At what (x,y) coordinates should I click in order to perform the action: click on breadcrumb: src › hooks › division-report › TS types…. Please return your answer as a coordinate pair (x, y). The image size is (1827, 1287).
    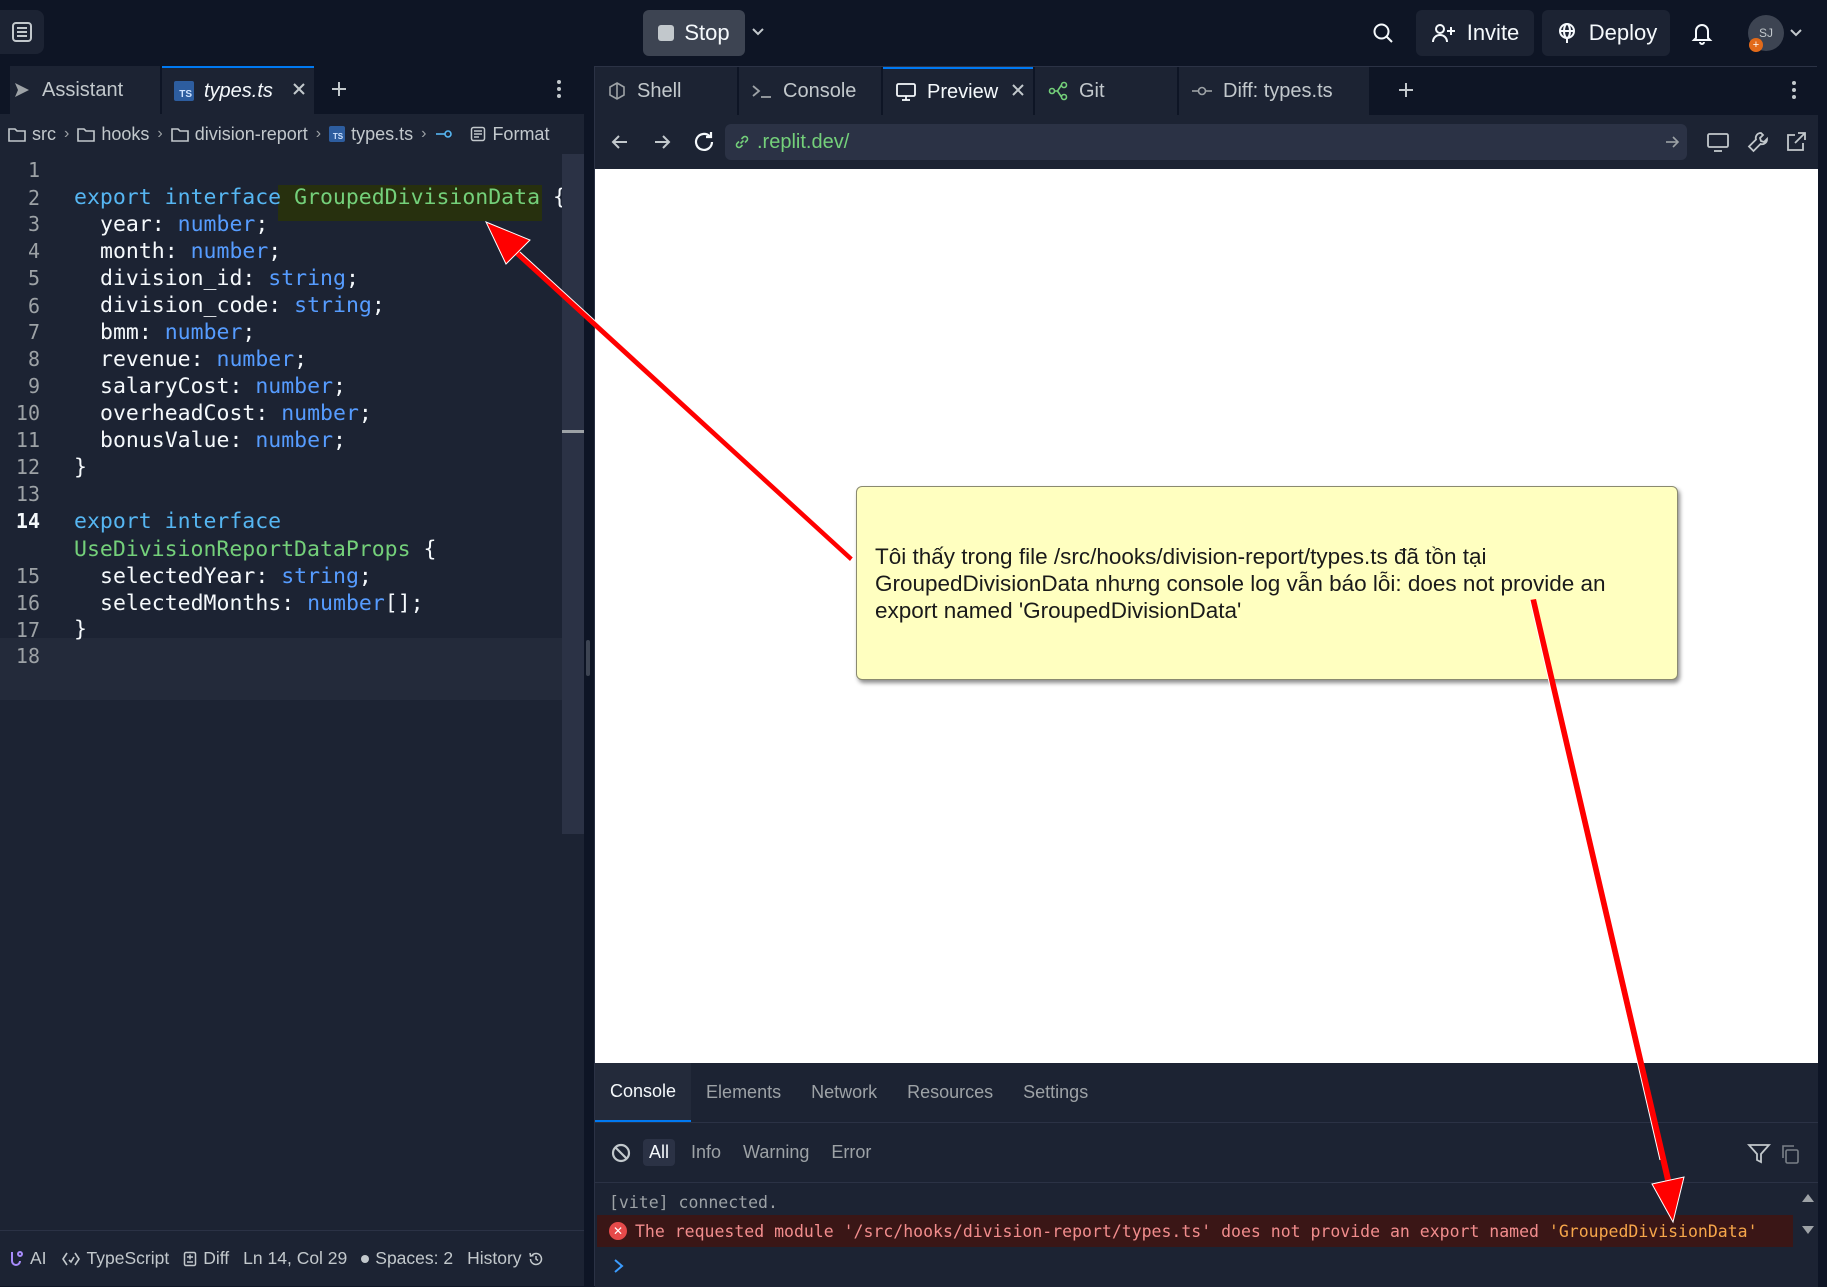
    Looking at the image, I should click on (292, 134).